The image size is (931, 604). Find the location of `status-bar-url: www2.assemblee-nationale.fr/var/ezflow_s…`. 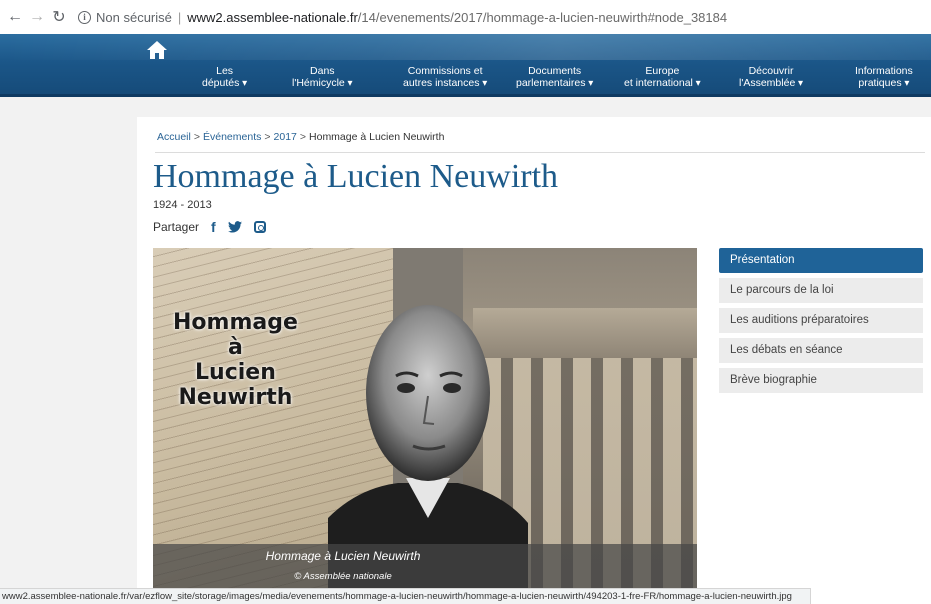

status-bar-url: www2.assemblee-nationale.fr/var/ezflow_s… is located at coordinates (405, 596).